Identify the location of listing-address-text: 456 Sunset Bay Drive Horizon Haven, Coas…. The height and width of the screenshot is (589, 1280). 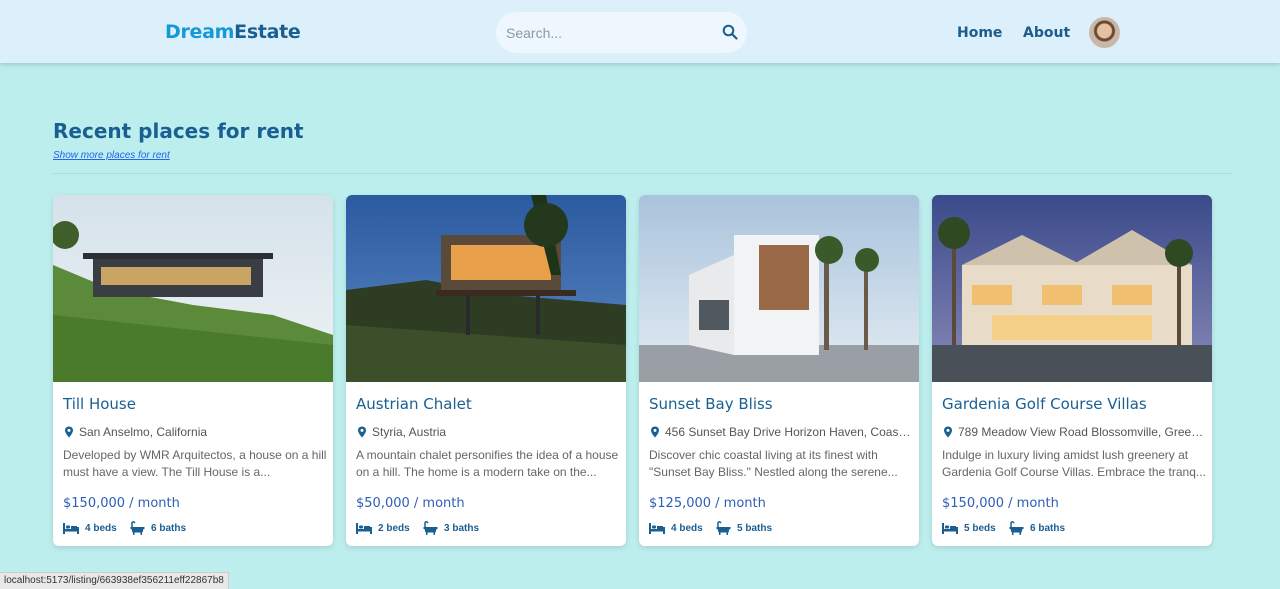
(788, 432).